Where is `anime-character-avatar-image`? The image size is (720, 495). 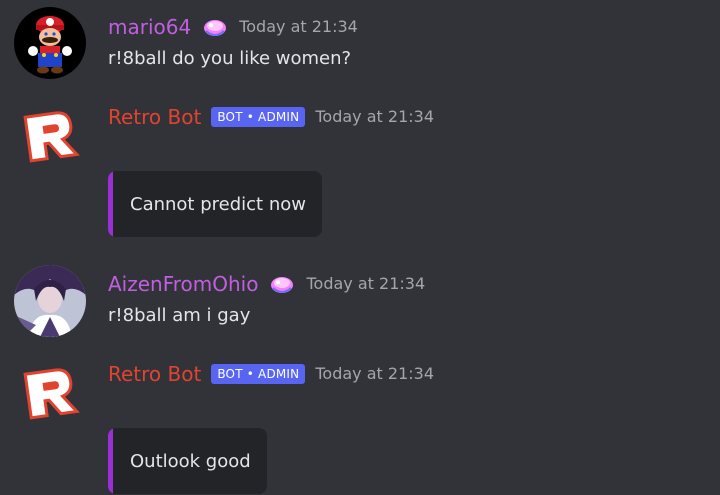
anime-character-avatar-image is located at coordinates (50, 301).